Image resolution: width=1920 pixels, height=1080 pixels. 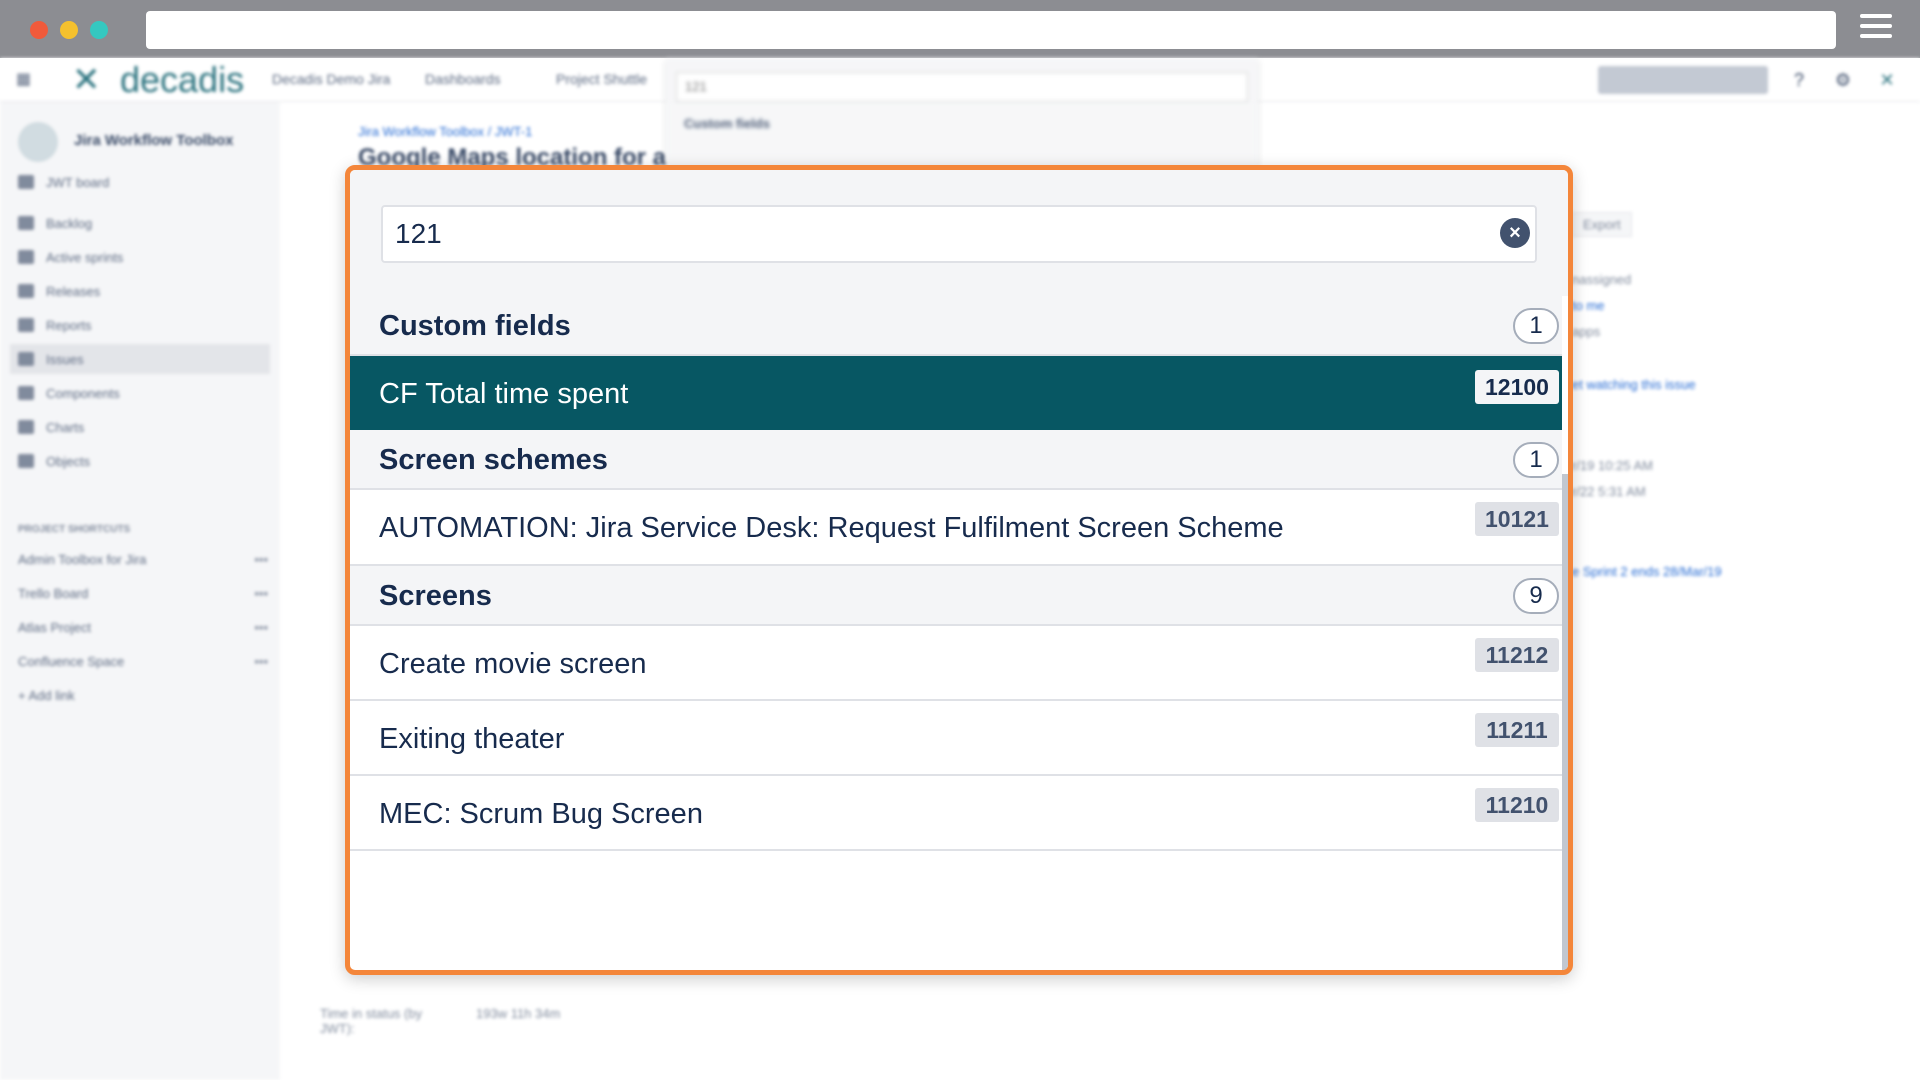 I want to click on result-id-badge: 11211, so click(x=1517, y=730).